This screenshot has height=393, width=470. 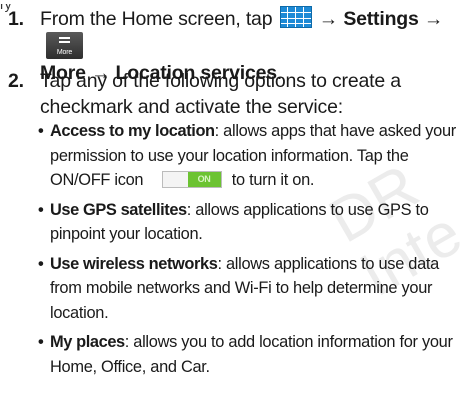 What do you see at coordinates (273, 180) in the screenshot?
I see `option-description-end: to turn it on.` at bounding box center [273, 180].